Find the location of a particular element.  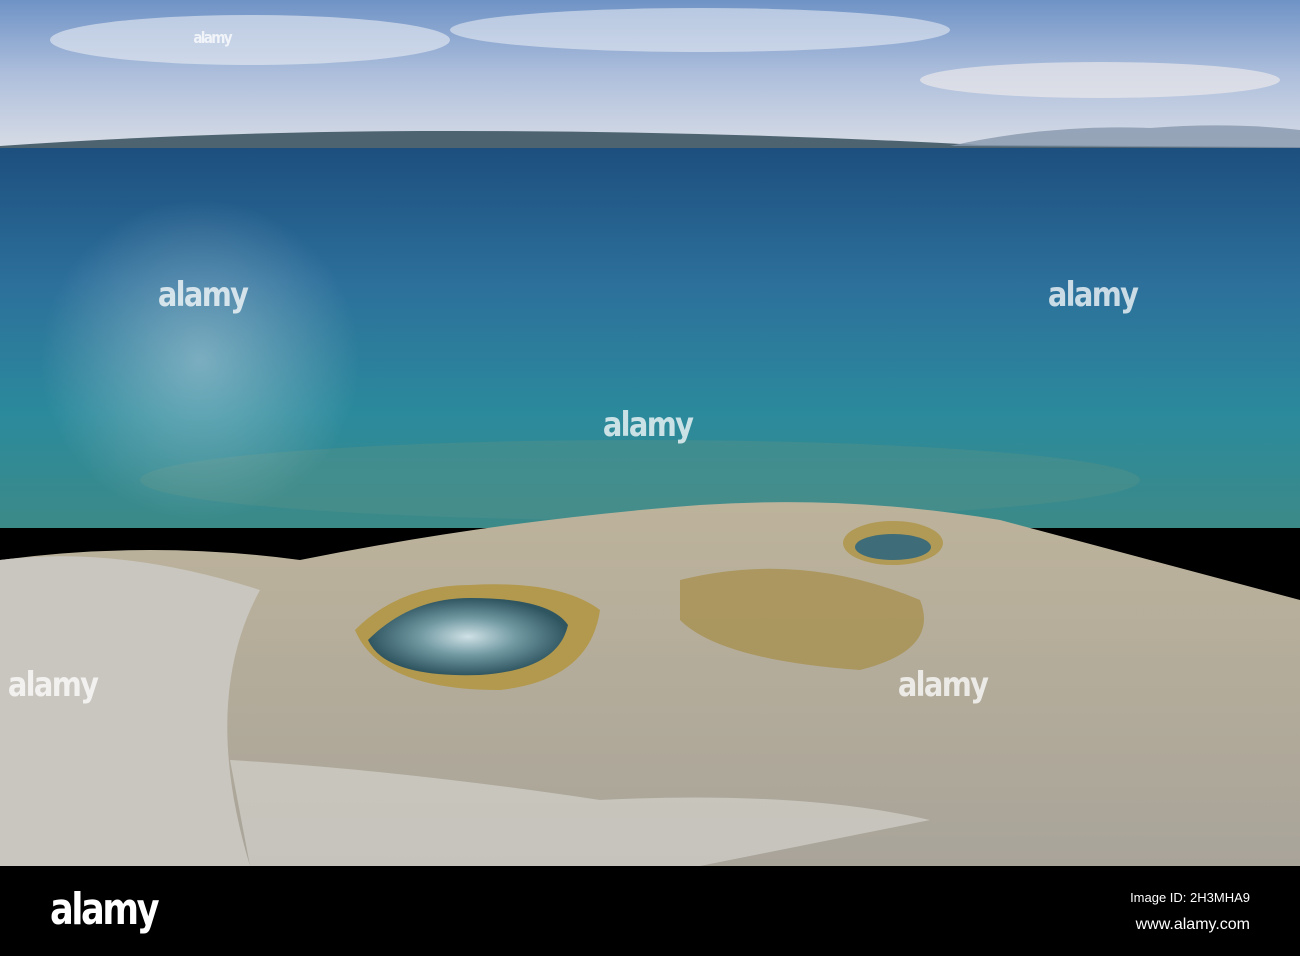

image-id: Image ID: 2H3MHA9 is located at coordinates (1190, 897).